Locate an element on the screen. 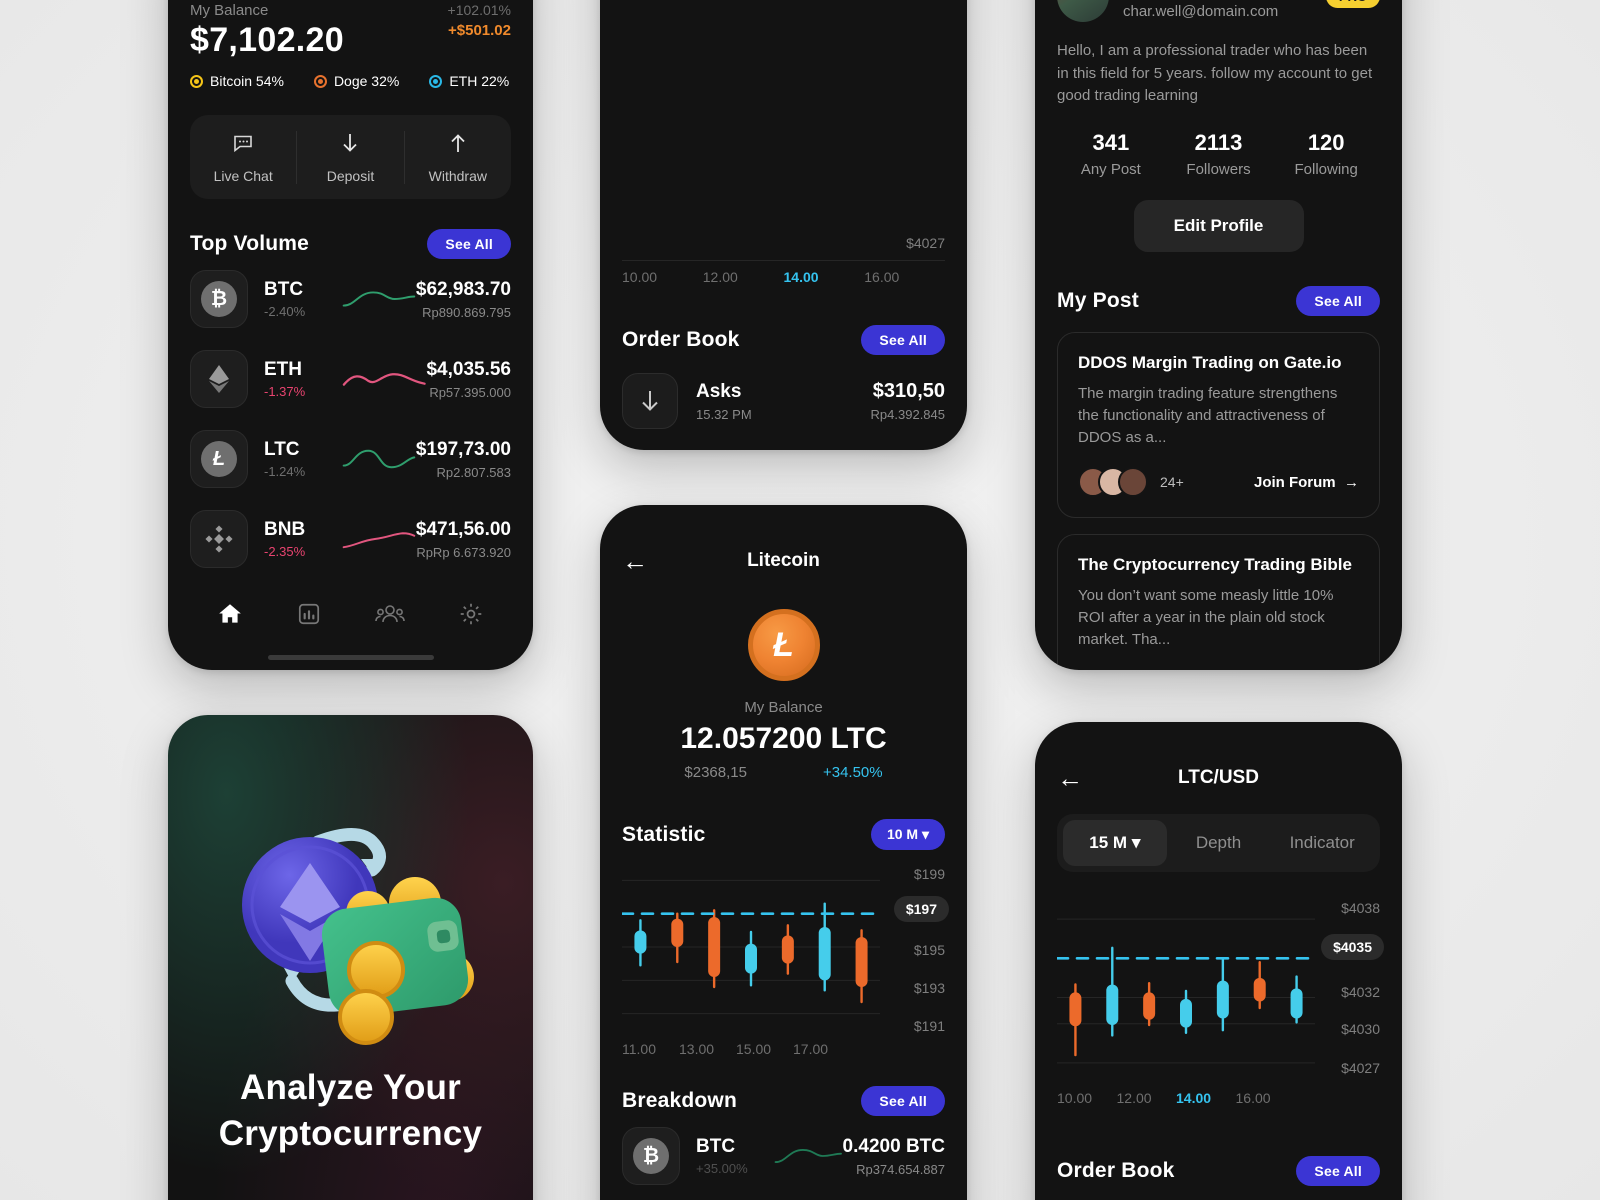 The height and width of the screenshot is (1200, 1600). coin-change: -1.37% is located at coordinates (285, 391).